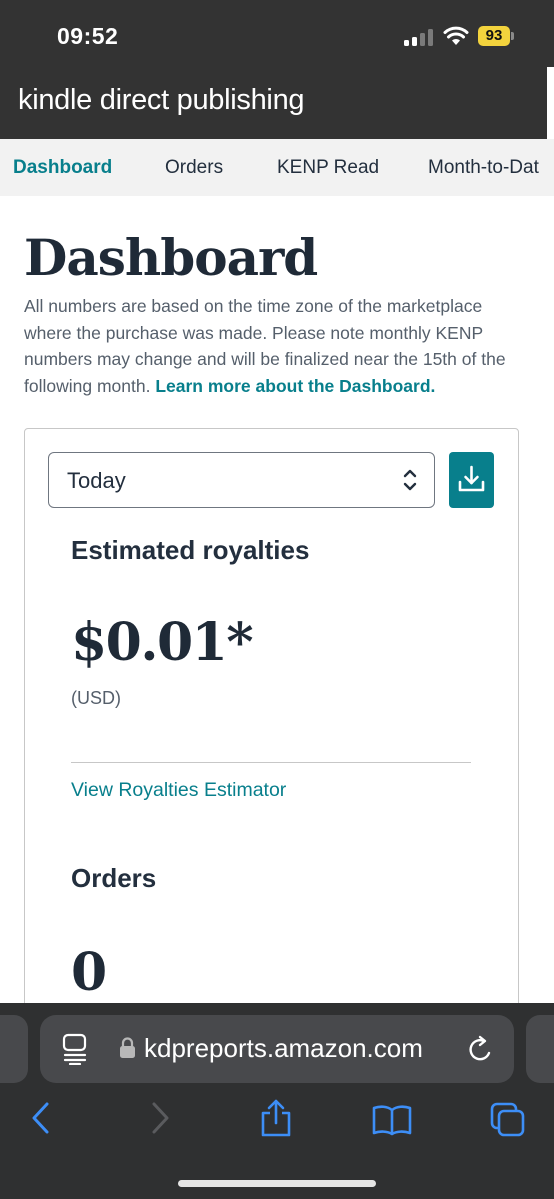 The height and width of the screenshot is (1199, 554). What do you see at coordinates (277, 69) in the screenshot?
I see `kdp-header` at bounding box center [277, 69].